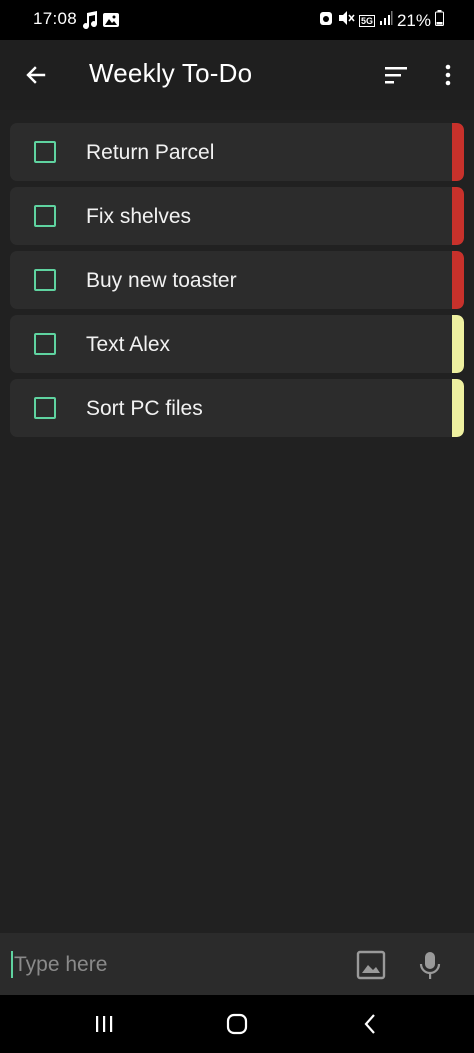  I want to click on input-bar, so click(237, 964).